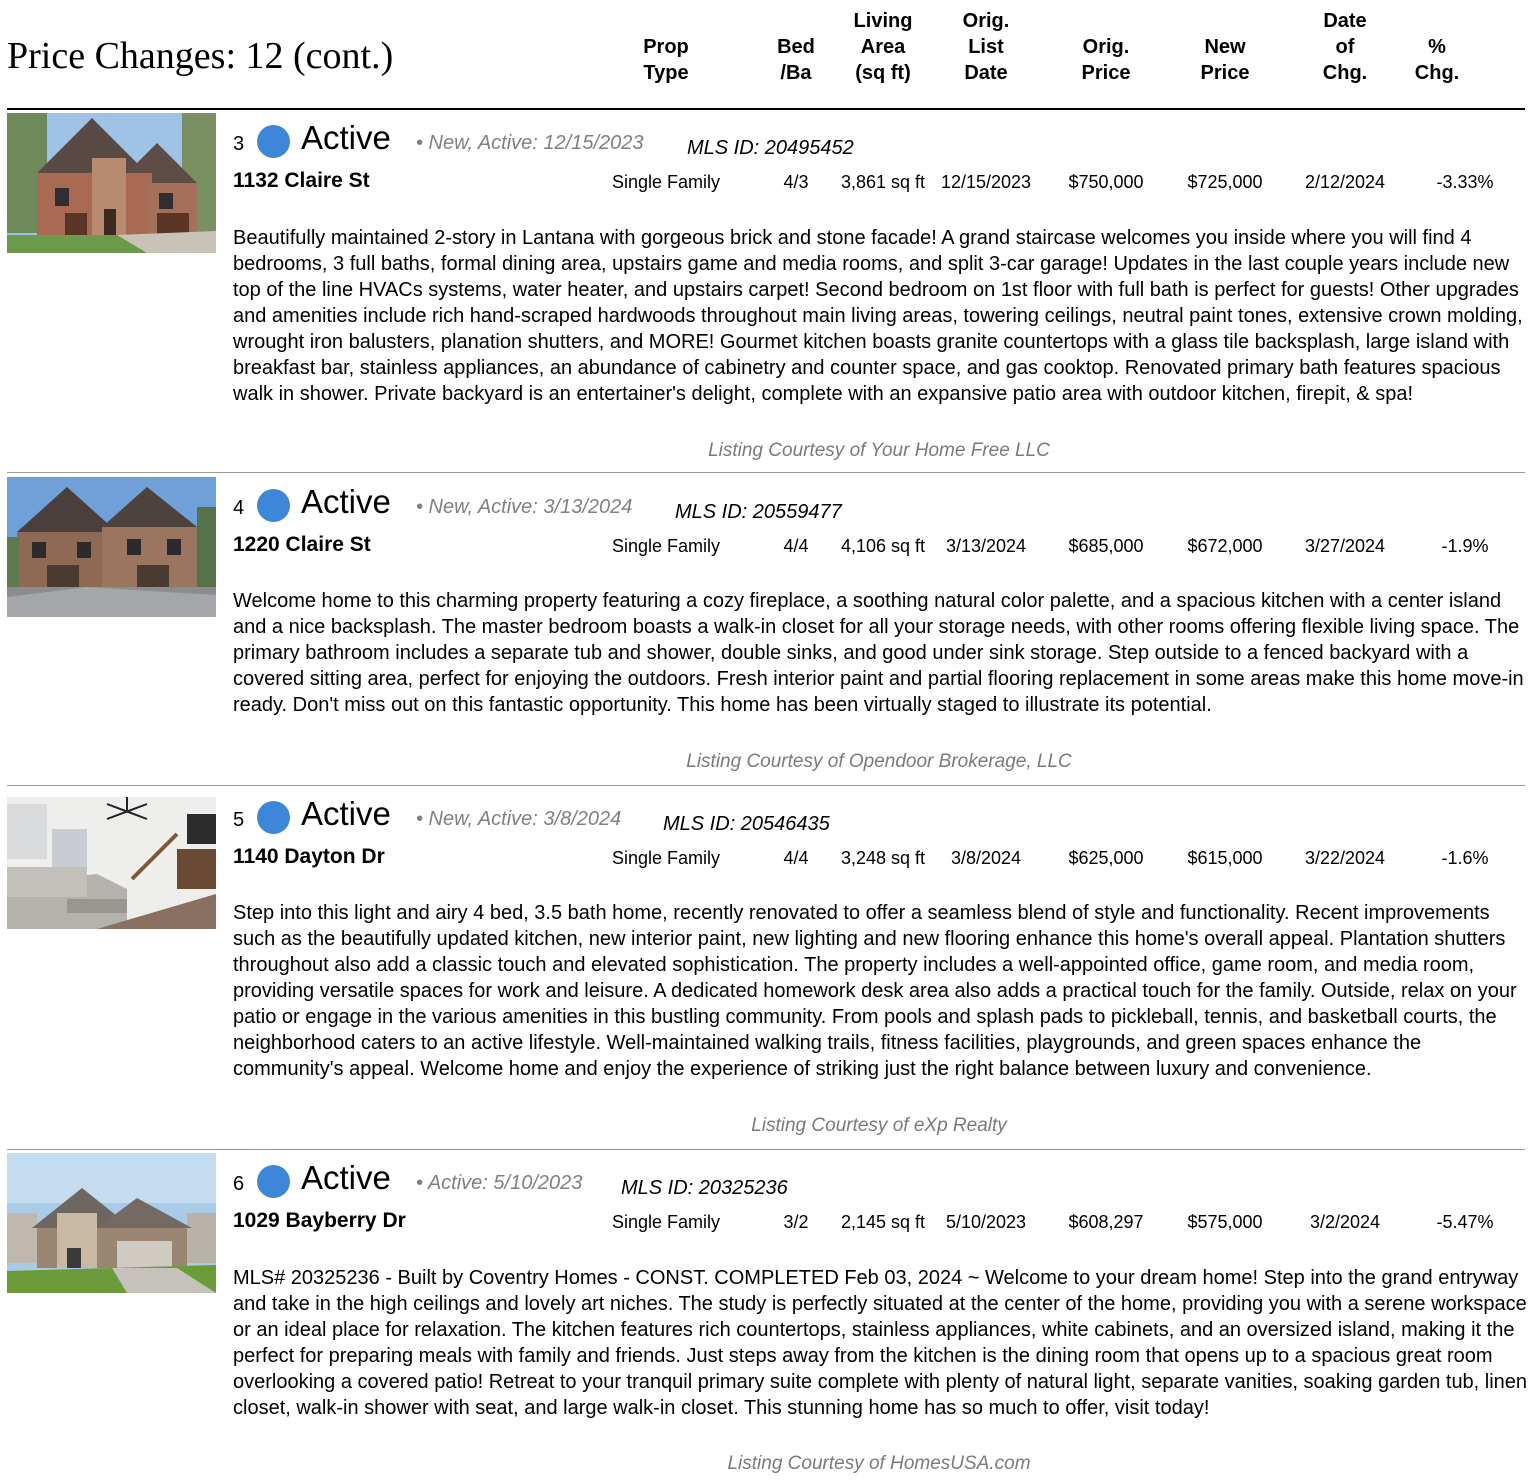 The height and width of the screenshot is (1482, 1535). Describe the element at coordinates (883, 47) in the screenshot. I see `column-header-living-area: Living Area (sq ft)` at that location.